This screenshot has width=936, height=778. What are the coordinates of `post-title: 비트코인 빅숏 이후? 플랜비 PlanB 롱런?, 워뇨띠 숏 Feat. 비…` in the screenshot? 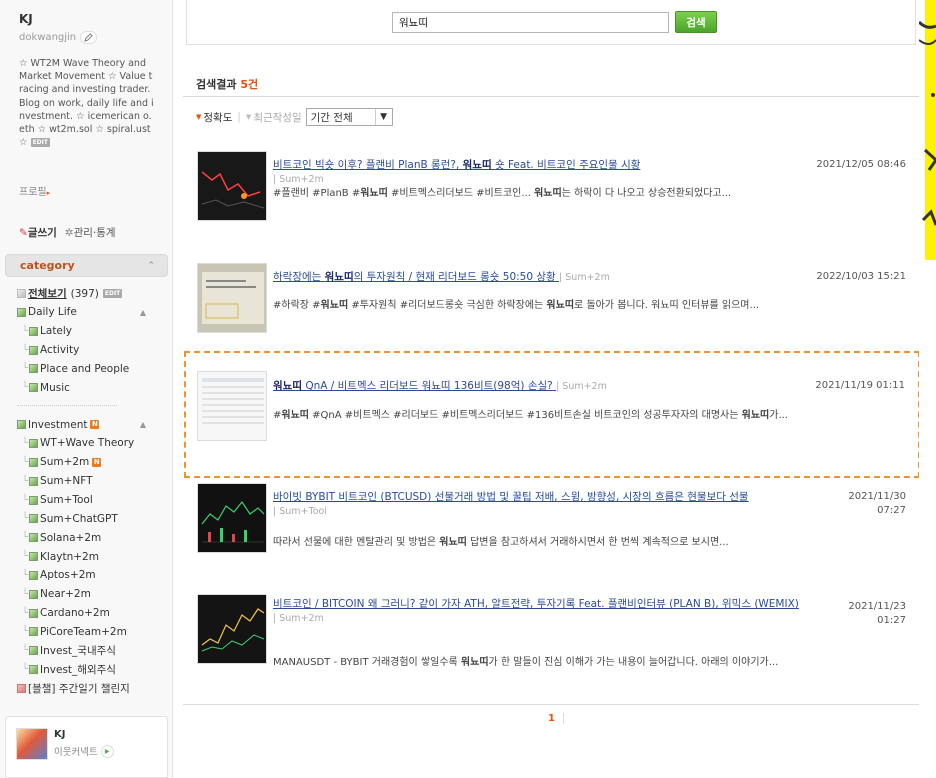 It's located at (480, 172).